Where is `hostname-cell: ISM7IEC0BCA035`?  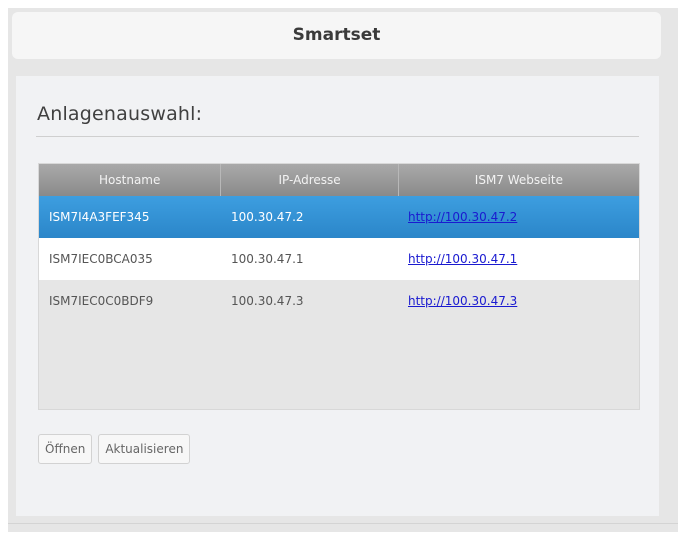 hostname-cell: ISM7IEC0BCA035 is located at coordinates (101, 259).